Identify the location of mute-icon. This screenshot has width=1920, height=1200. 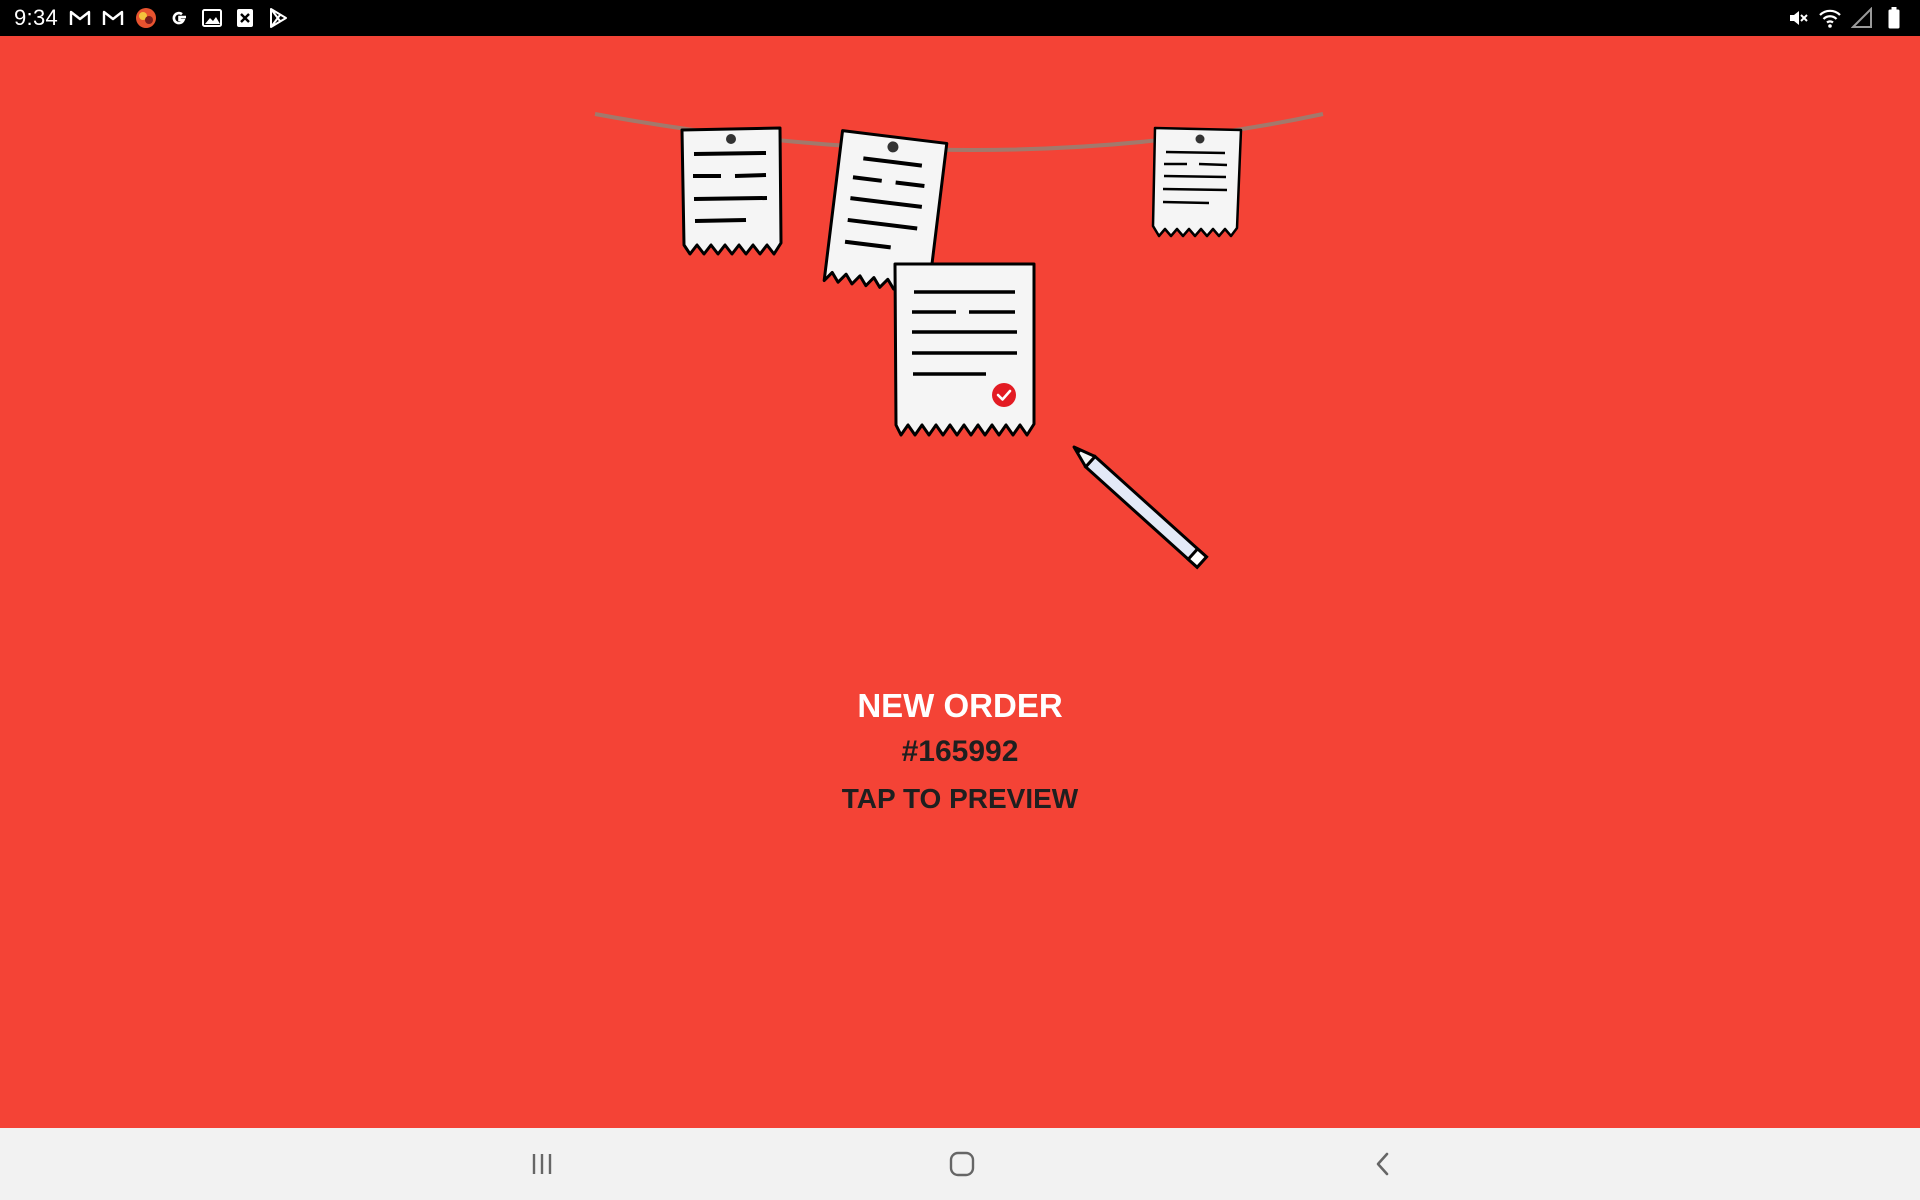
(1798, 18).